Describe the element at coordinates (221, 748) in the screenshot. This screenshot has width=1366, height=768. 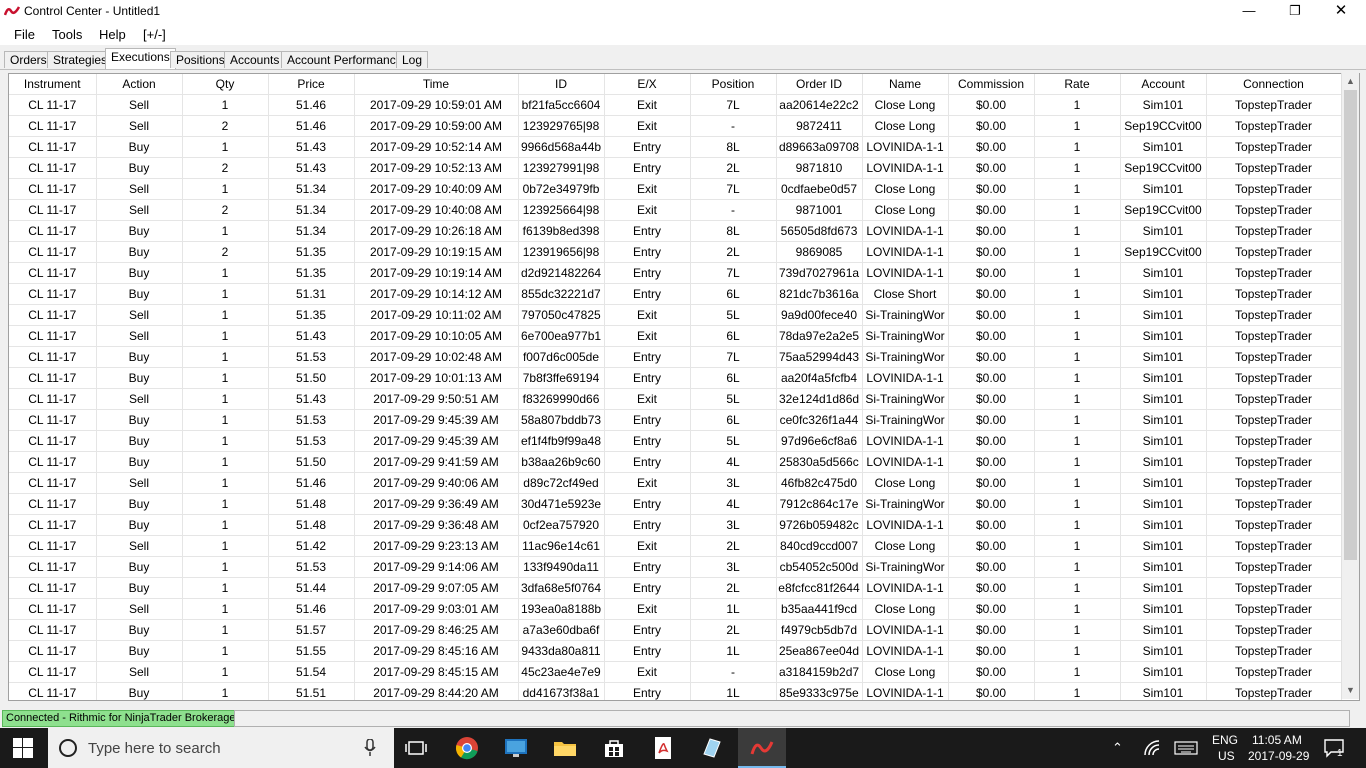
I see `taskbar-search-box: Type here to search` at that location.